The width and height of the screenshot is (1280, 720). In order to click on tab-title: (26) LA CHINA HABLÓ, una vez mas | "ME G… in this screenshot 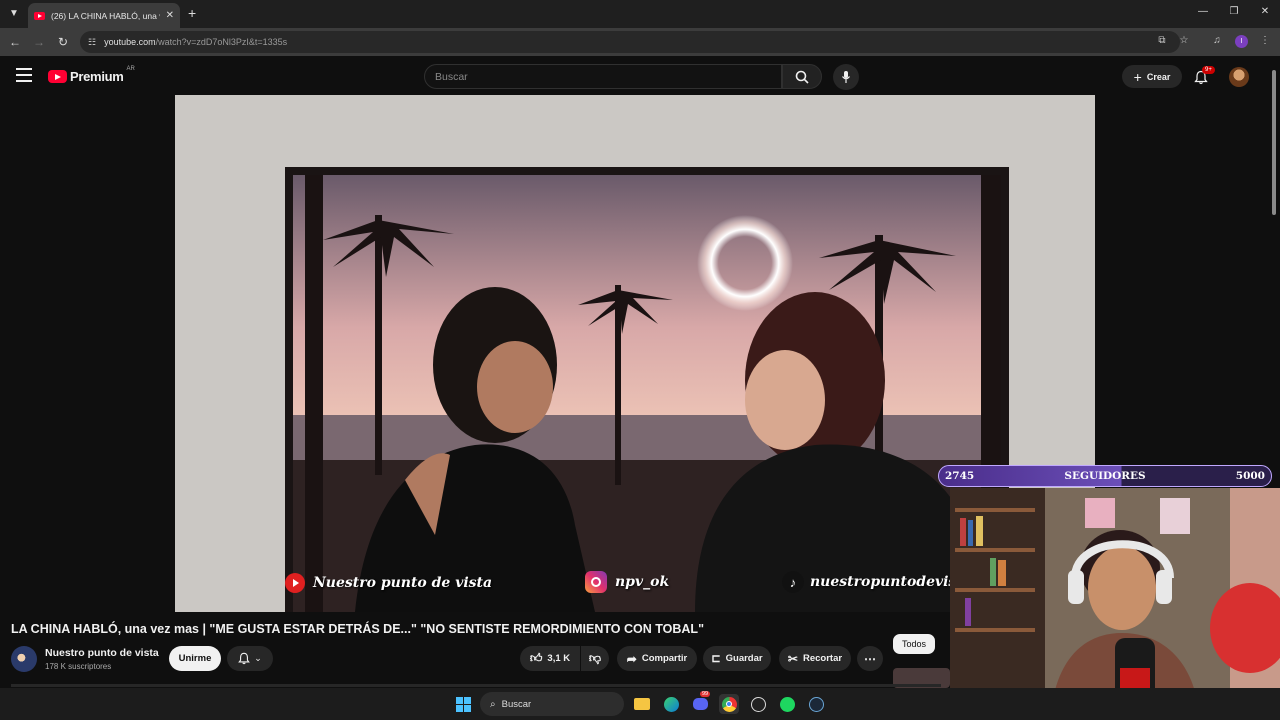, I will do `click(105, 15)`.